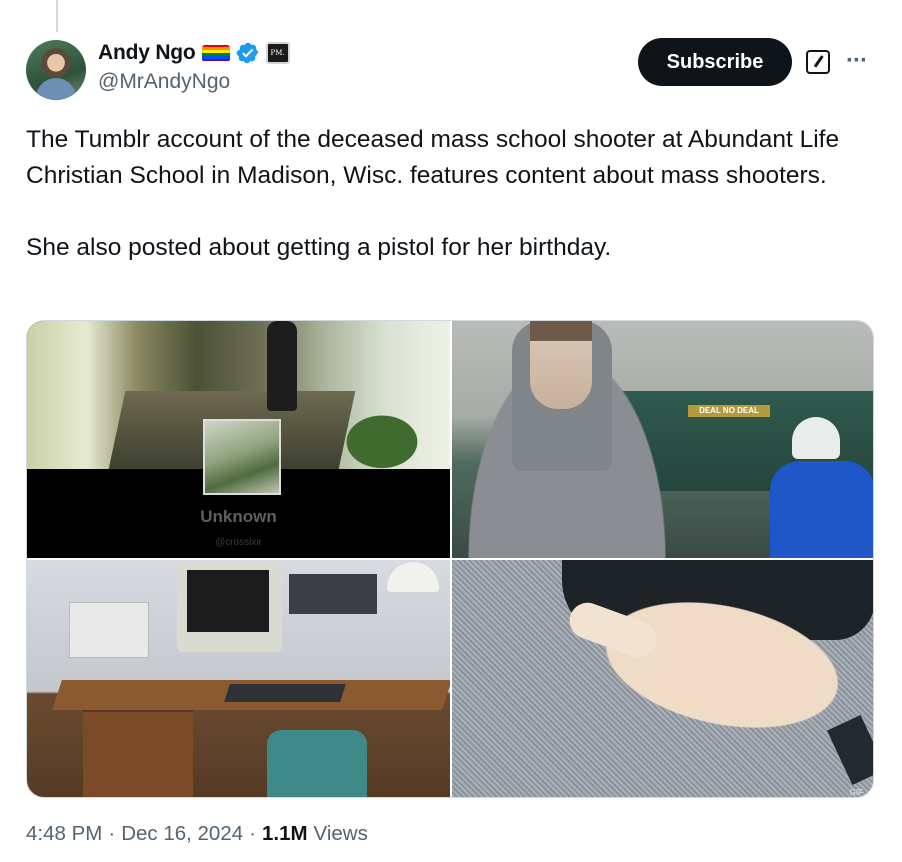 Image resolution: width=902 pixels, height=862 pixels. What do you see at coordinates (64, 834) in the screenshot?
I see `tweet-time: 4:48 PM` at bounding box center [64, 834].